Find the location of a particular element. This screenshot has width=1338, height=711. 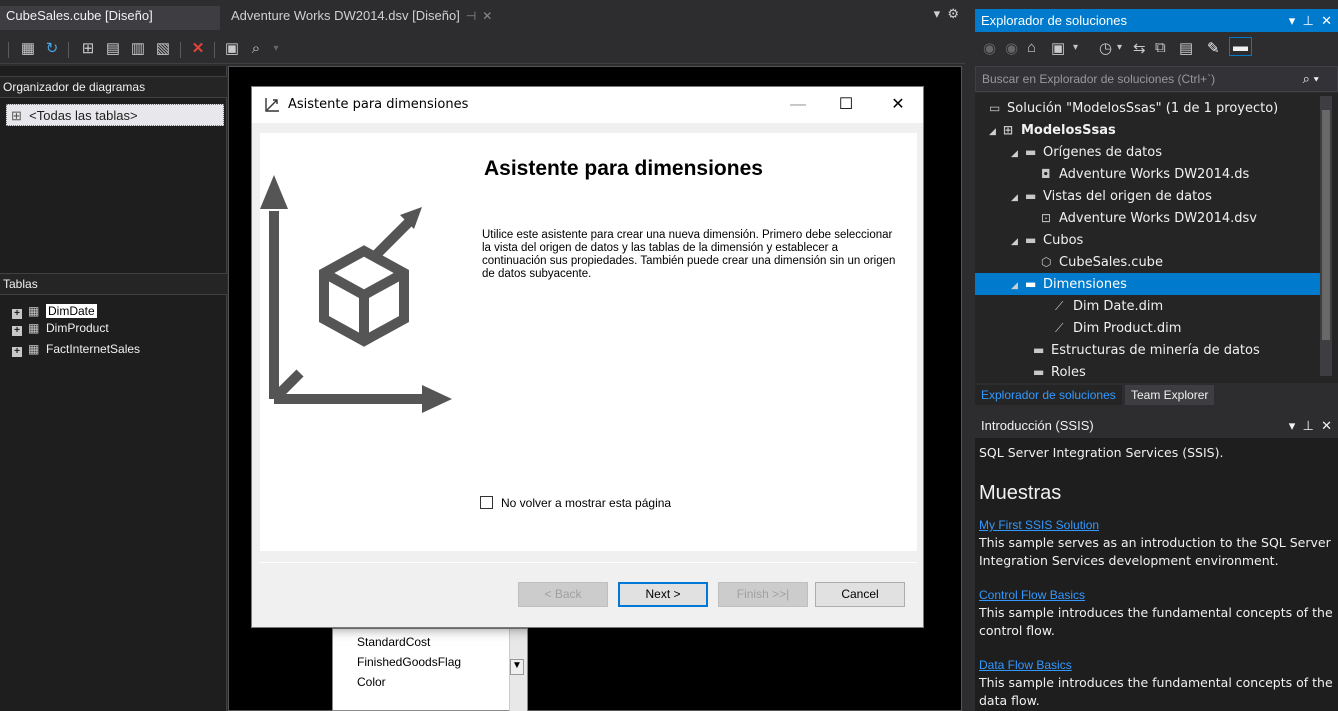

preview-icon: ▬ is located at coordinates (1240, 46).